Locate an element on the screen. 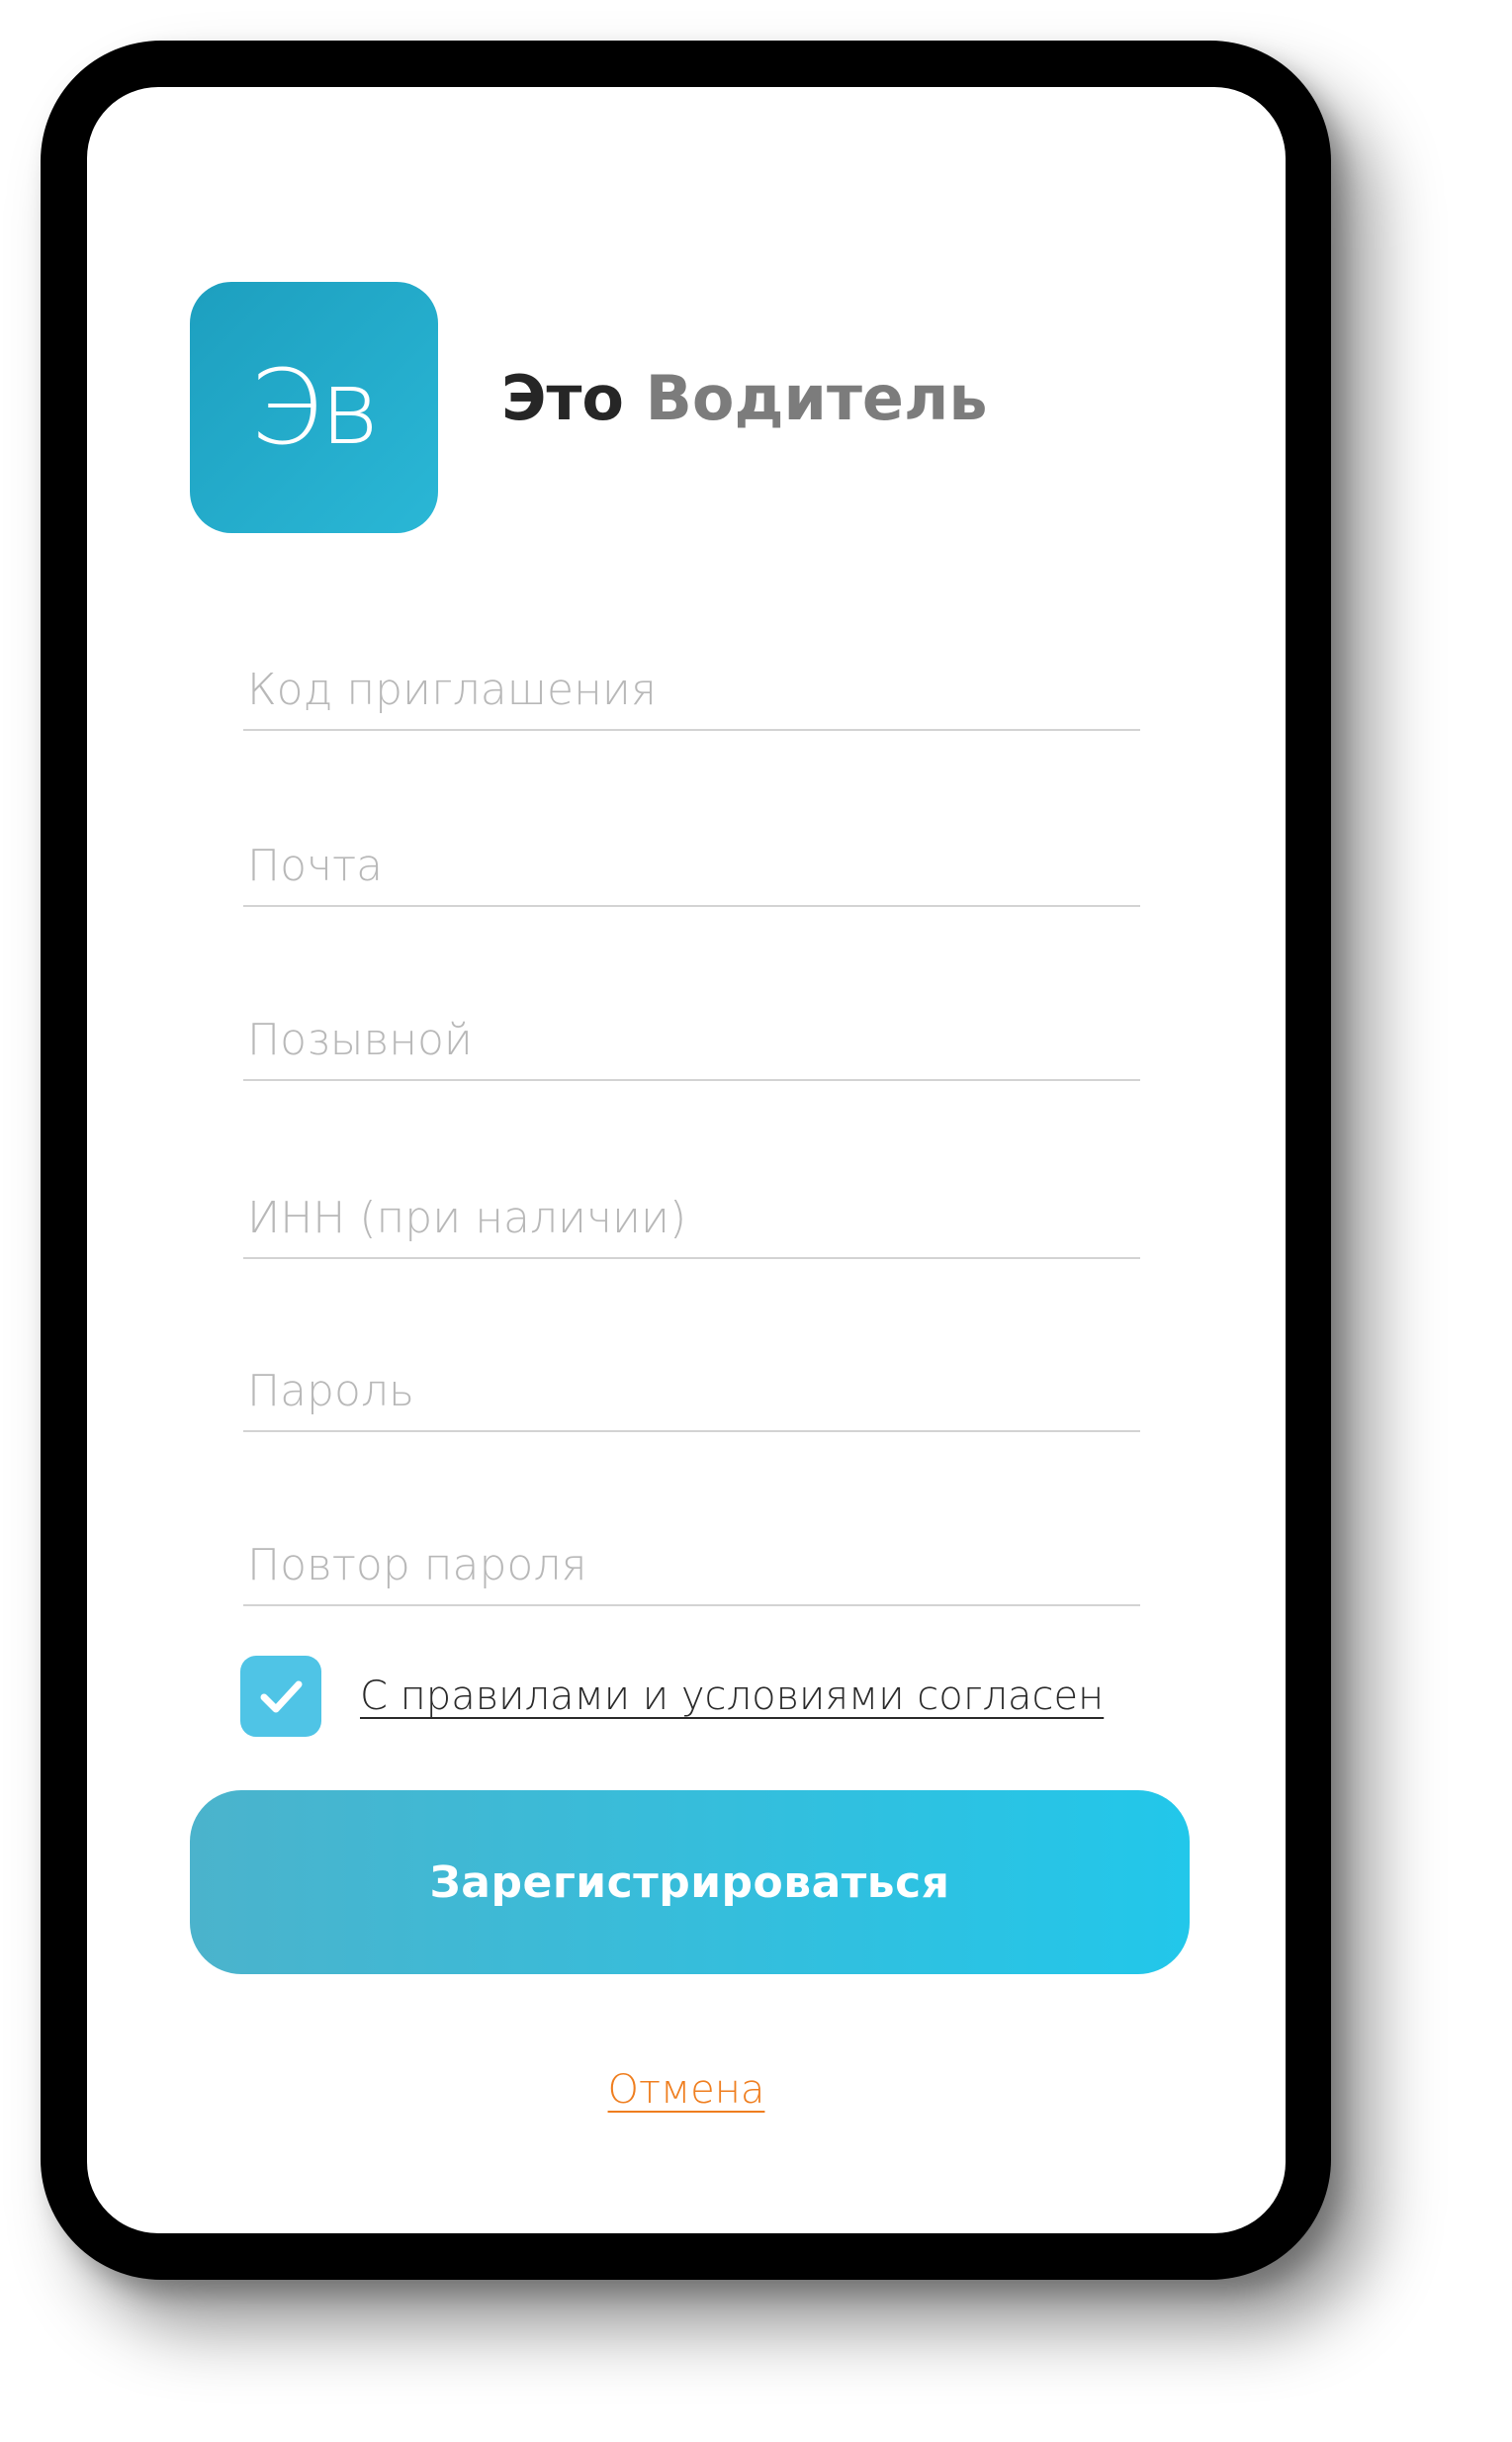 The height and width of the screenshot is (2442, 1512). email-field is located at coordinates (693, 862).